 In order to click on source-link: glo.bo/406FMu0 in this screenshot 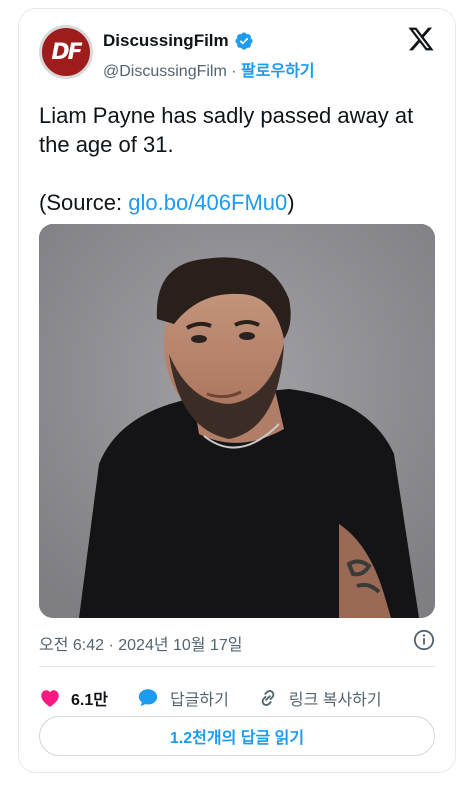, I will do `click(207, 202)`.